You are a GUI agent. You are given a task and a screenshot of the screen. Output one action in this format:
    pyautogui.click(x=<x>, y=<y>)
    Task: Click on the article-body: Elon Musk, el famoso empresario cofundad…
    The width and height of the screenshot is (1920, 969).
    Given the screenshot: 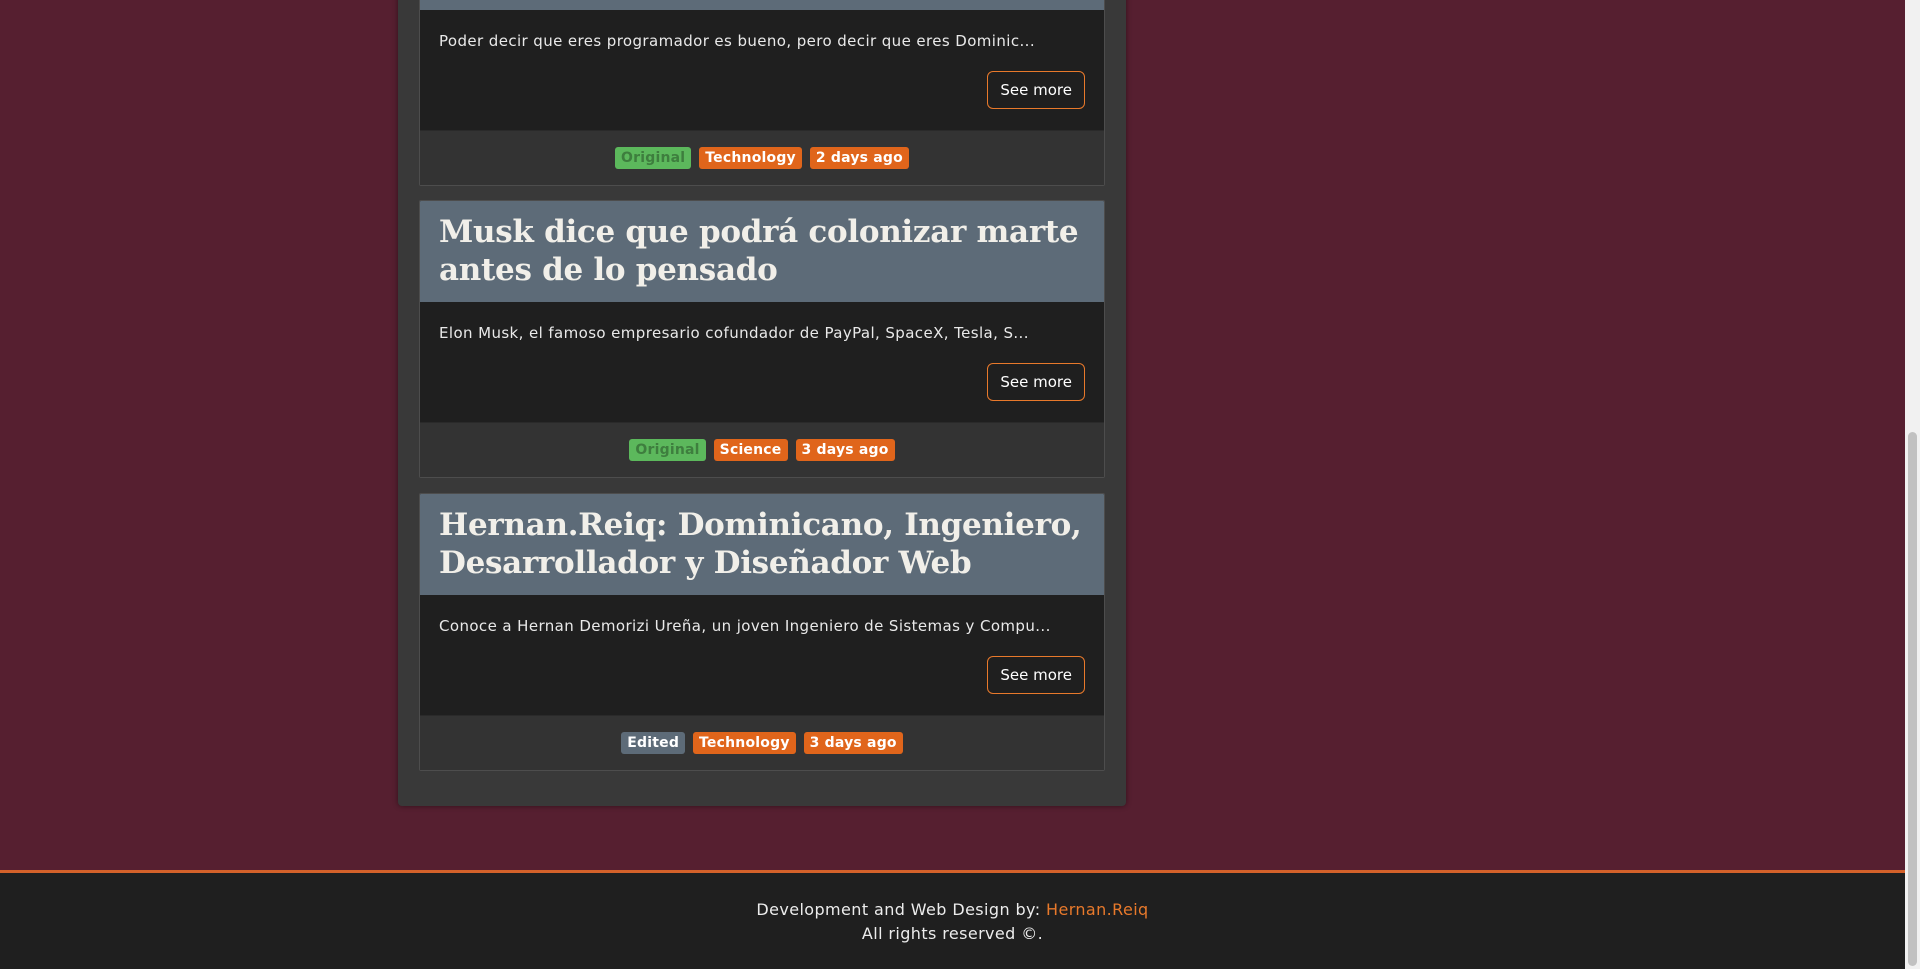 What is the action you would take?
    pyautogui.click(x=762, y=362)
    